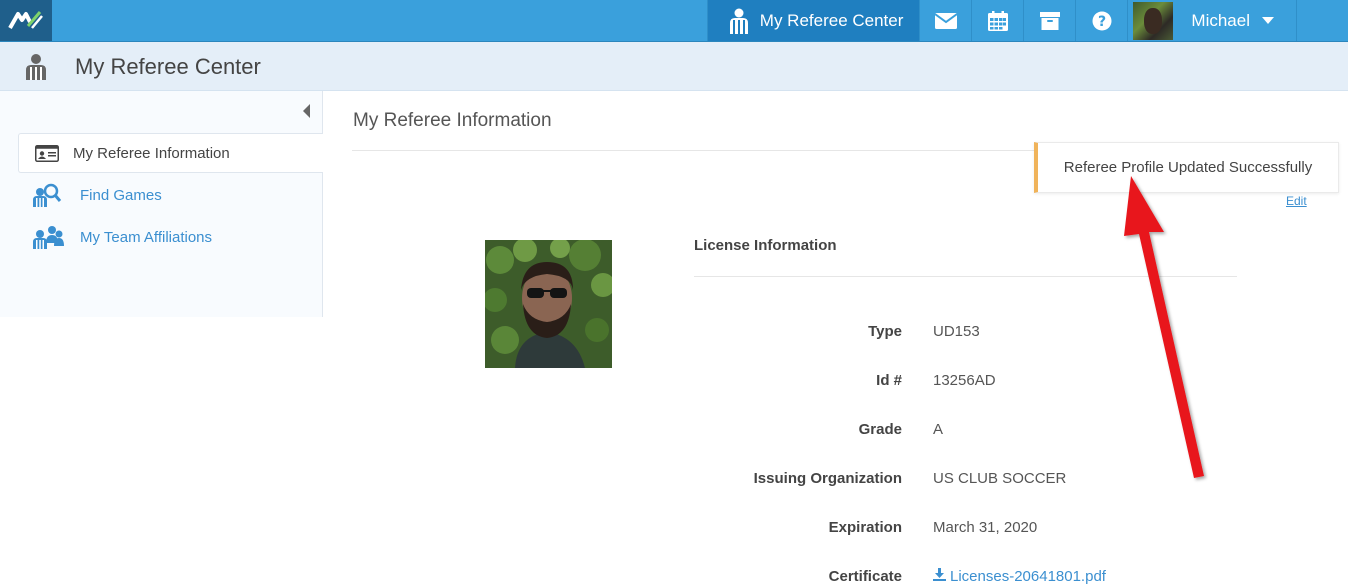  What do you see at coordinates (865, 576) in the screenshot?
I see `field-label: Certificate` at bounding box center [865, 576].